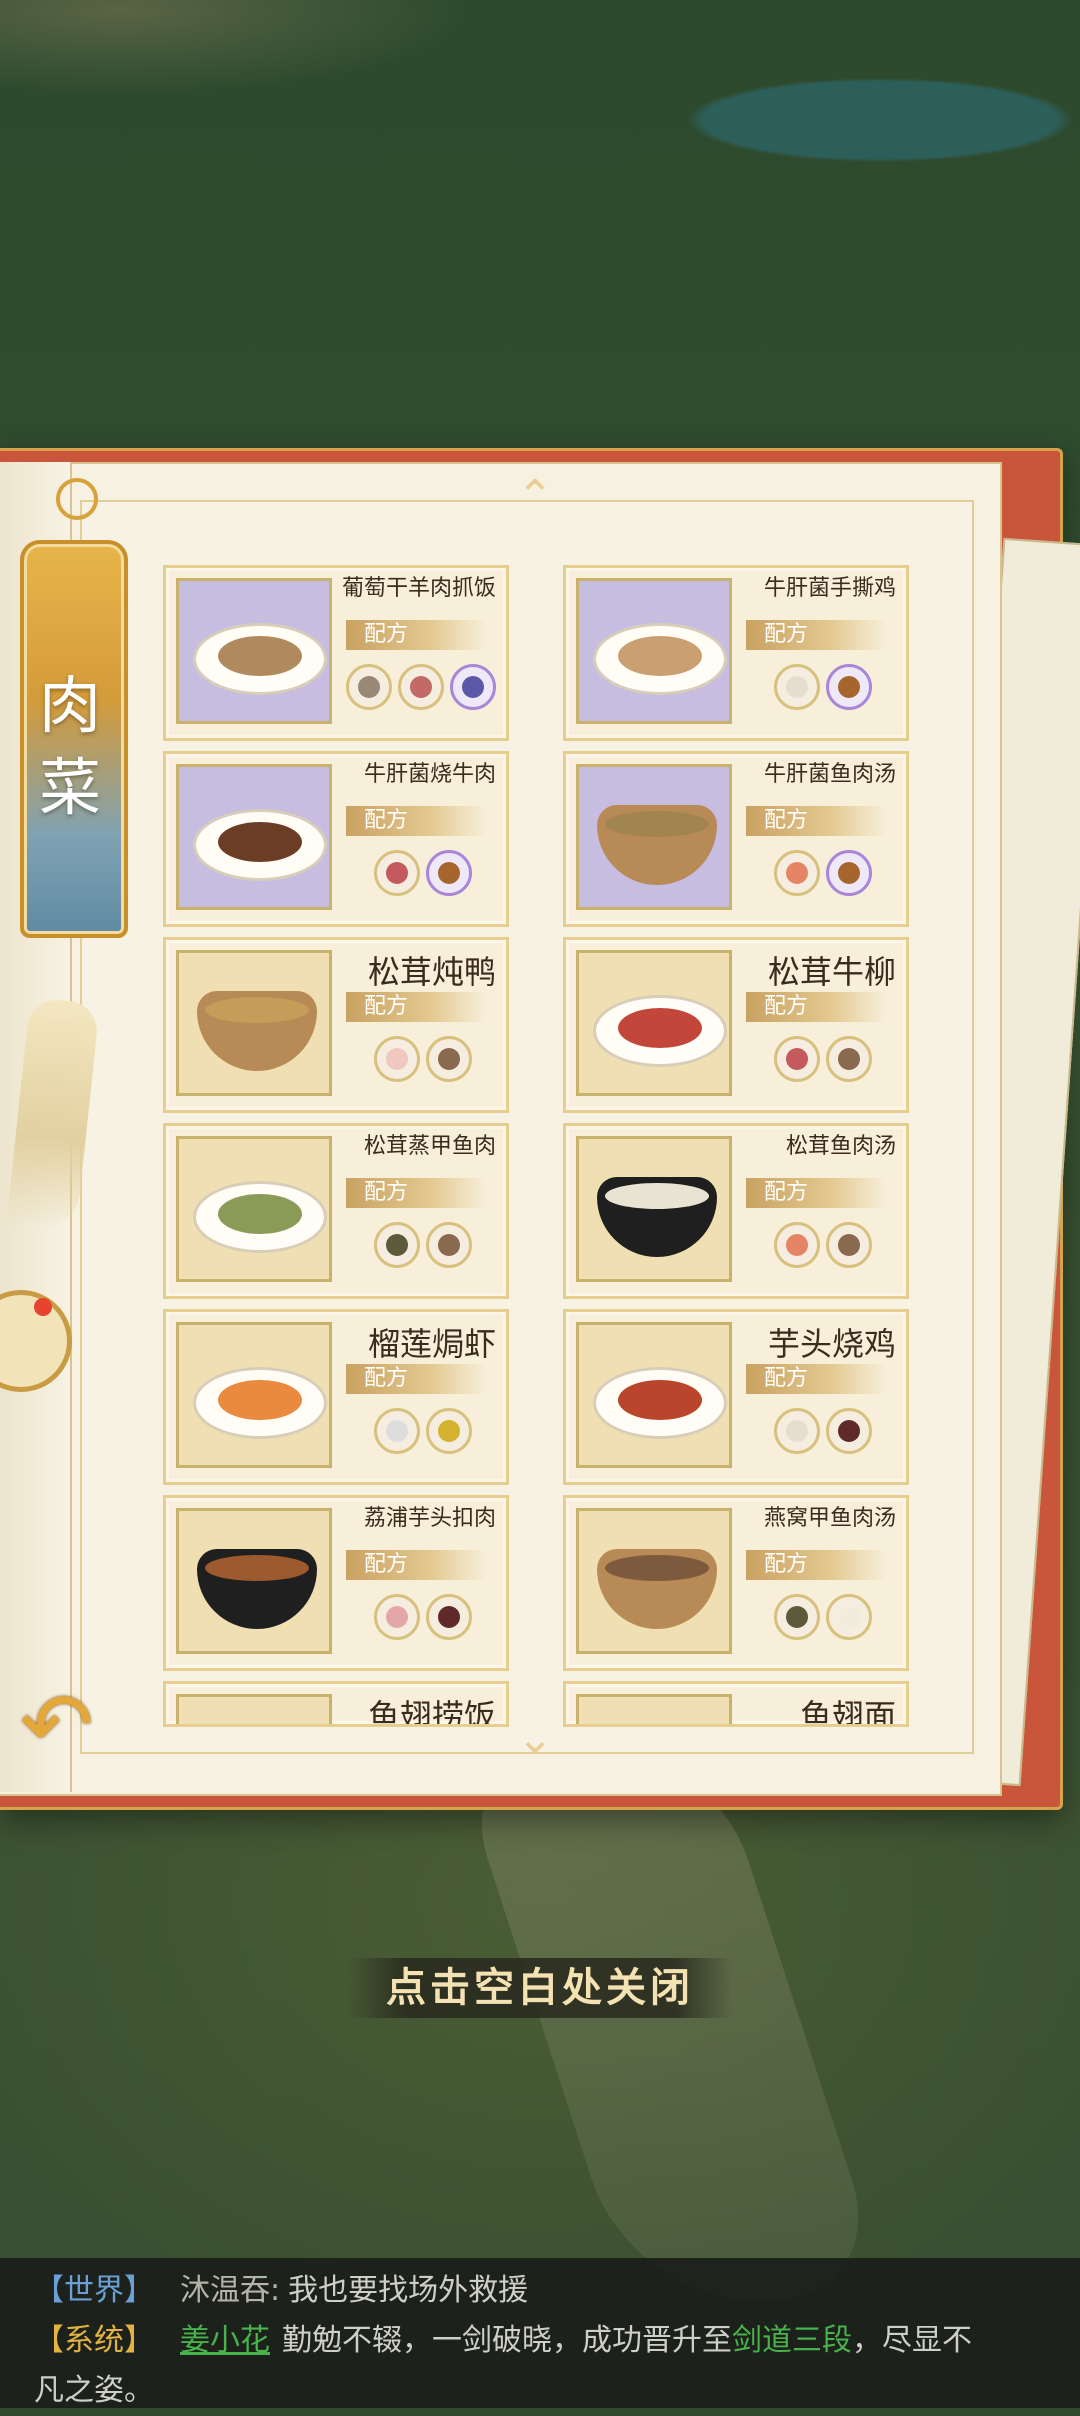  Describe the element at coordinates (847, 1712) in the screenshot. I see `recipe-title: 鱼翅面` at that location.